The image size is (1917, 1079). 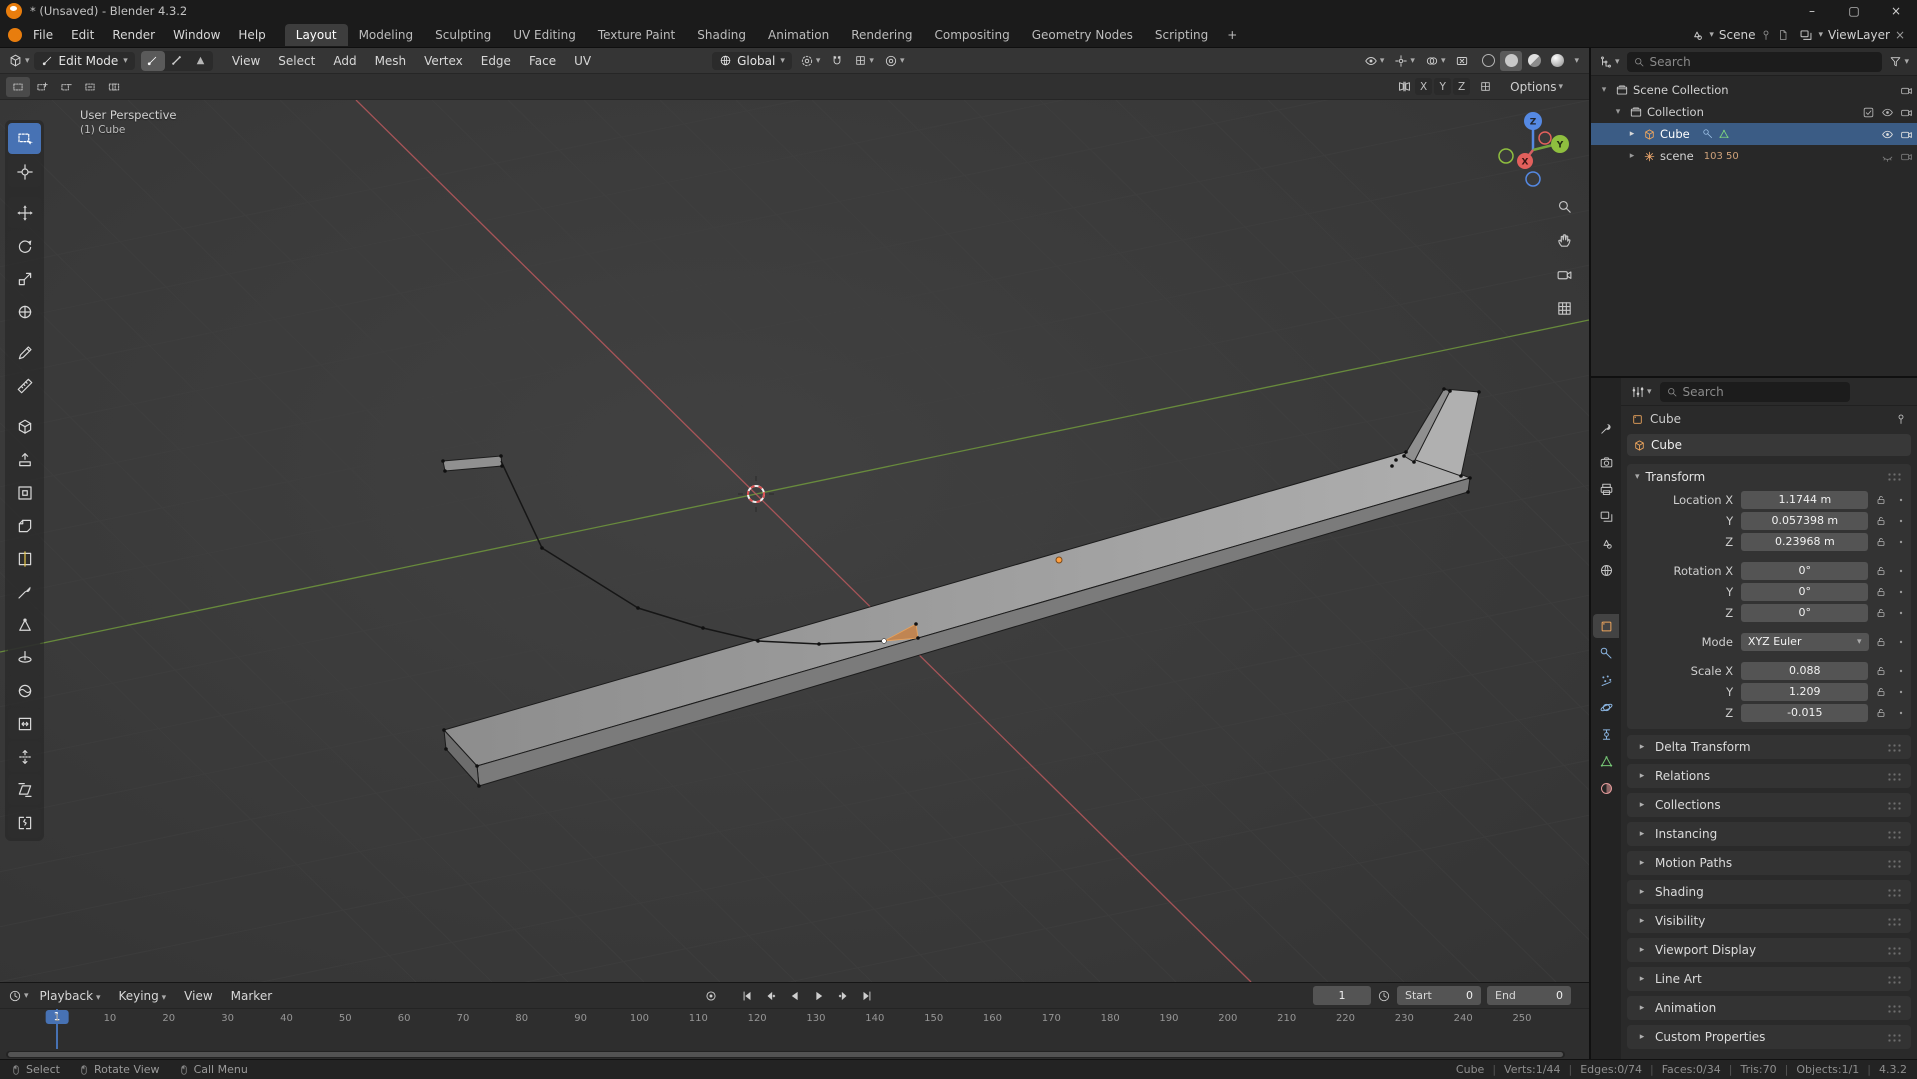 What do you see at coordinates (1899, 61) in the screenshot?
I see `outliner-filter-button: ▾` at bounding box center [1899, 61].